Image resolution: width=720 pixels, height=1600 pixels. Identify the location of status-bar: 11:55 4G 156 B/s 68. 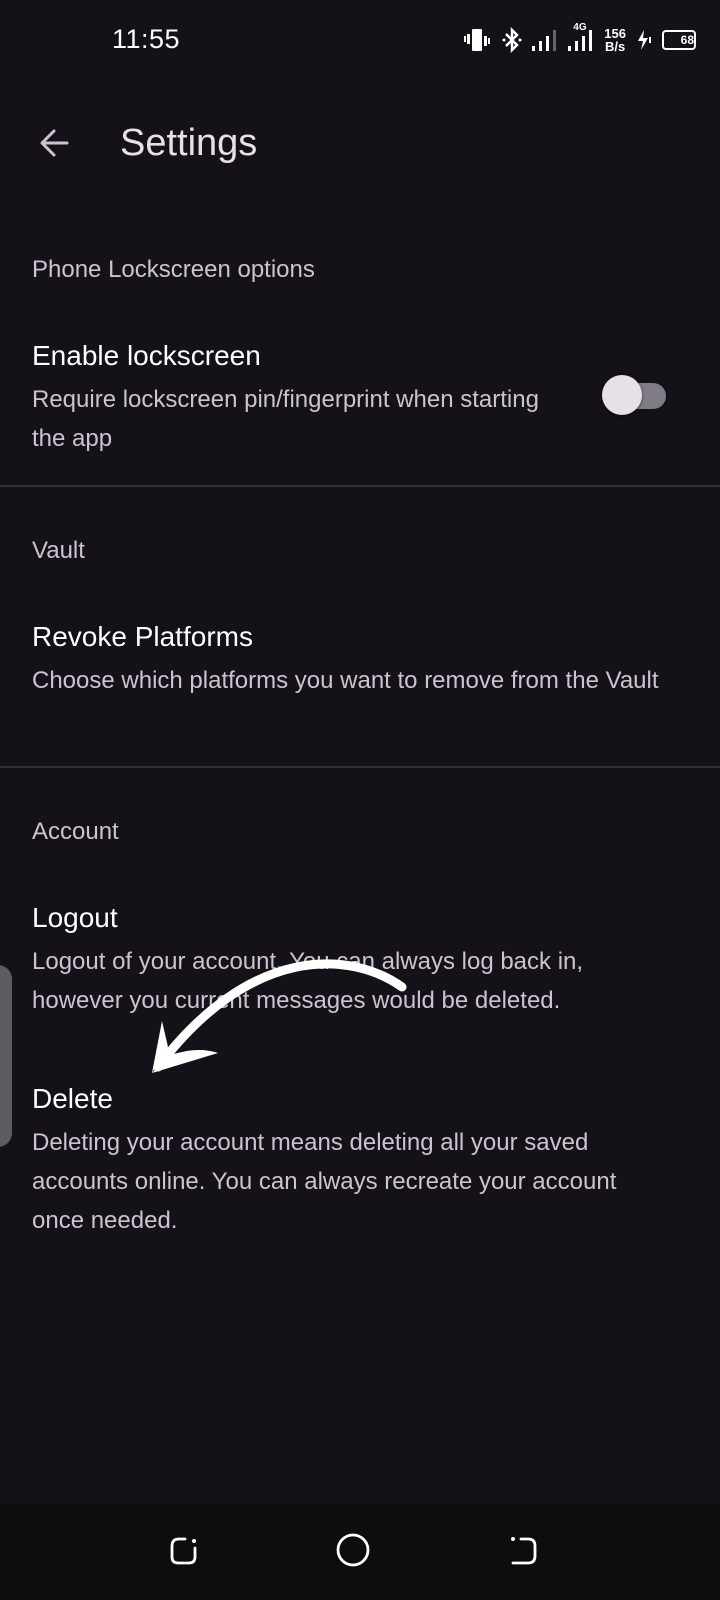
(360, 42).